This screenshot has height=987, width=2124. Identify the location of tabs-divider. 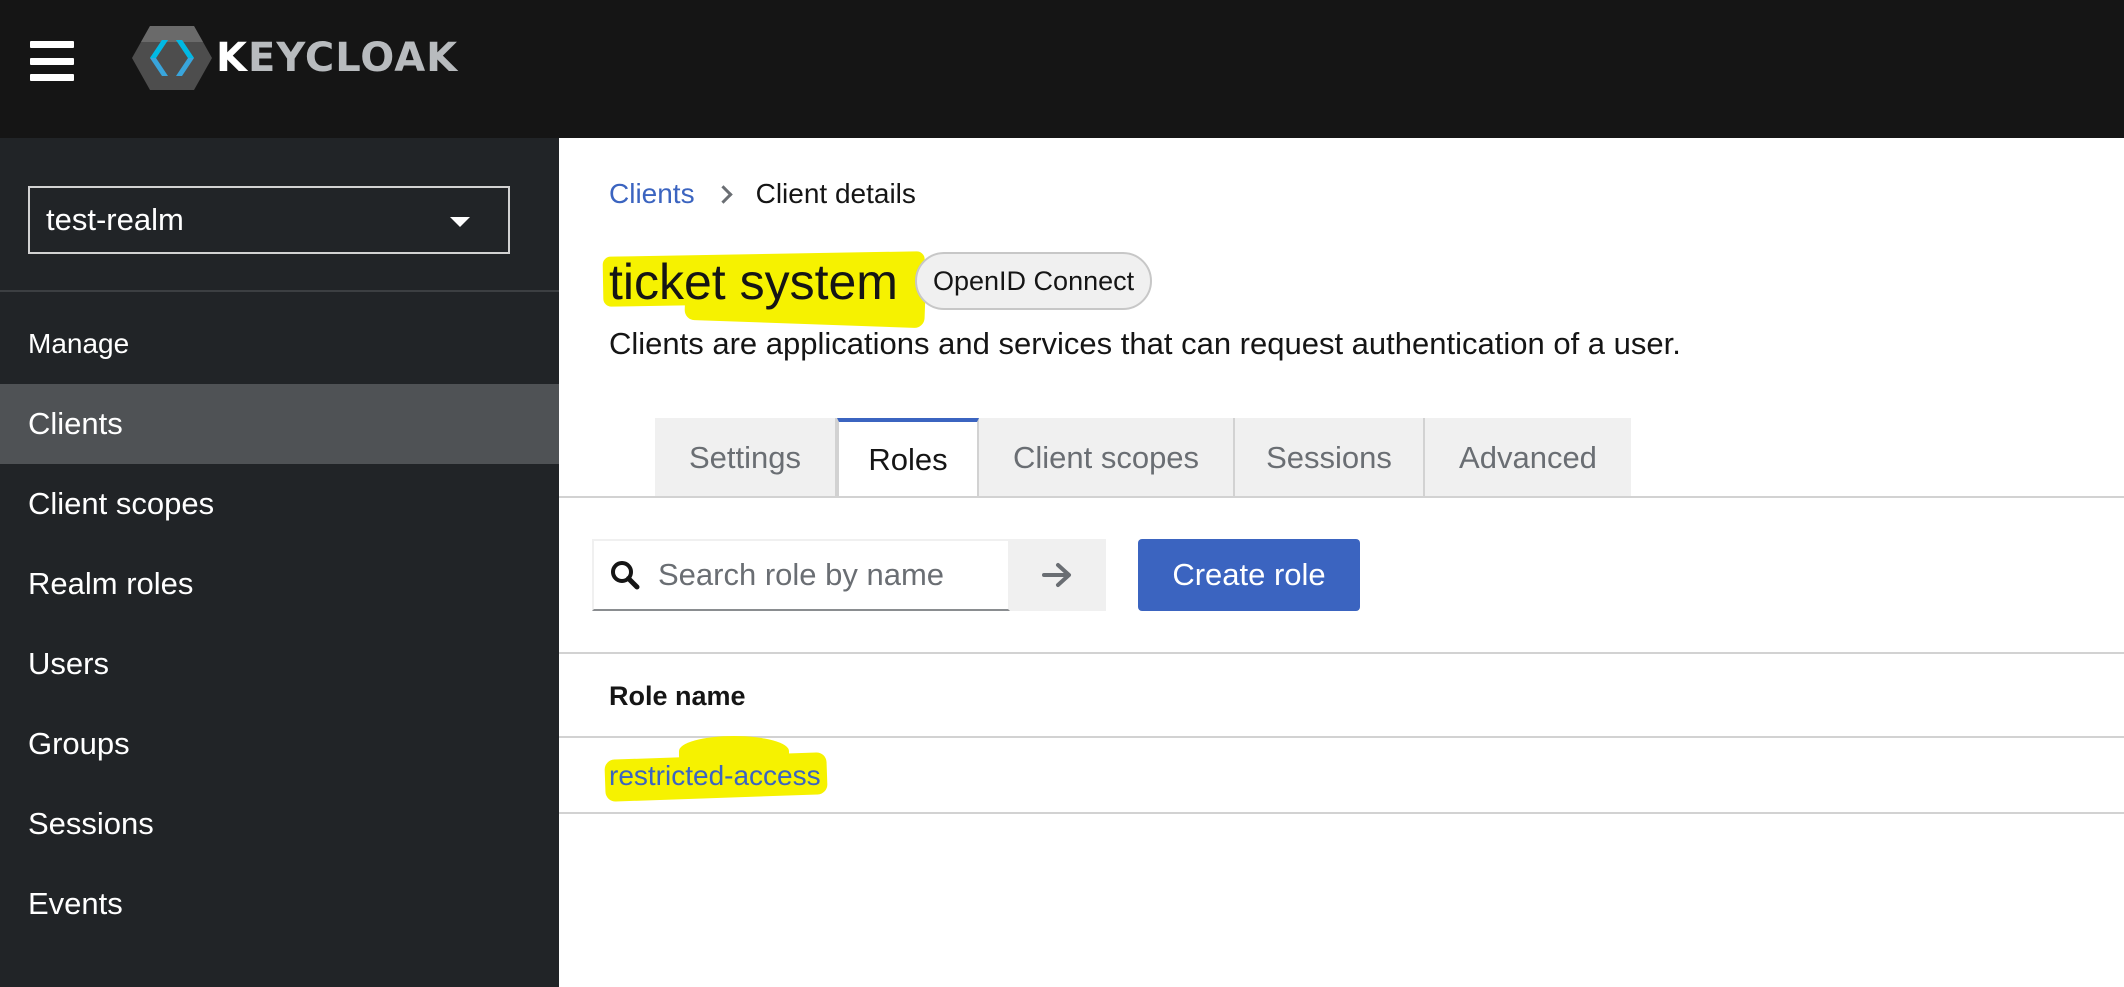
(1341, 497).